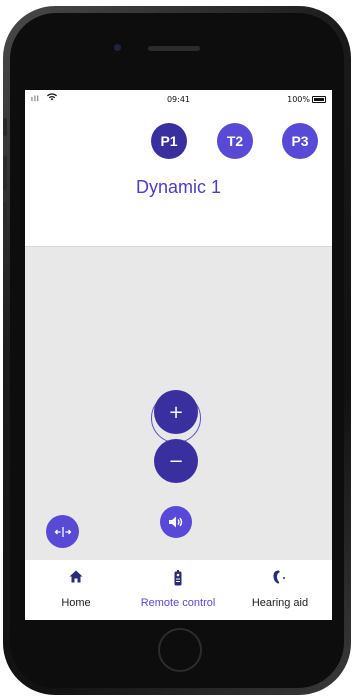 The width and height of the screenshot is (353, 699). I want to click on speaker-icon, so click(176, 522).